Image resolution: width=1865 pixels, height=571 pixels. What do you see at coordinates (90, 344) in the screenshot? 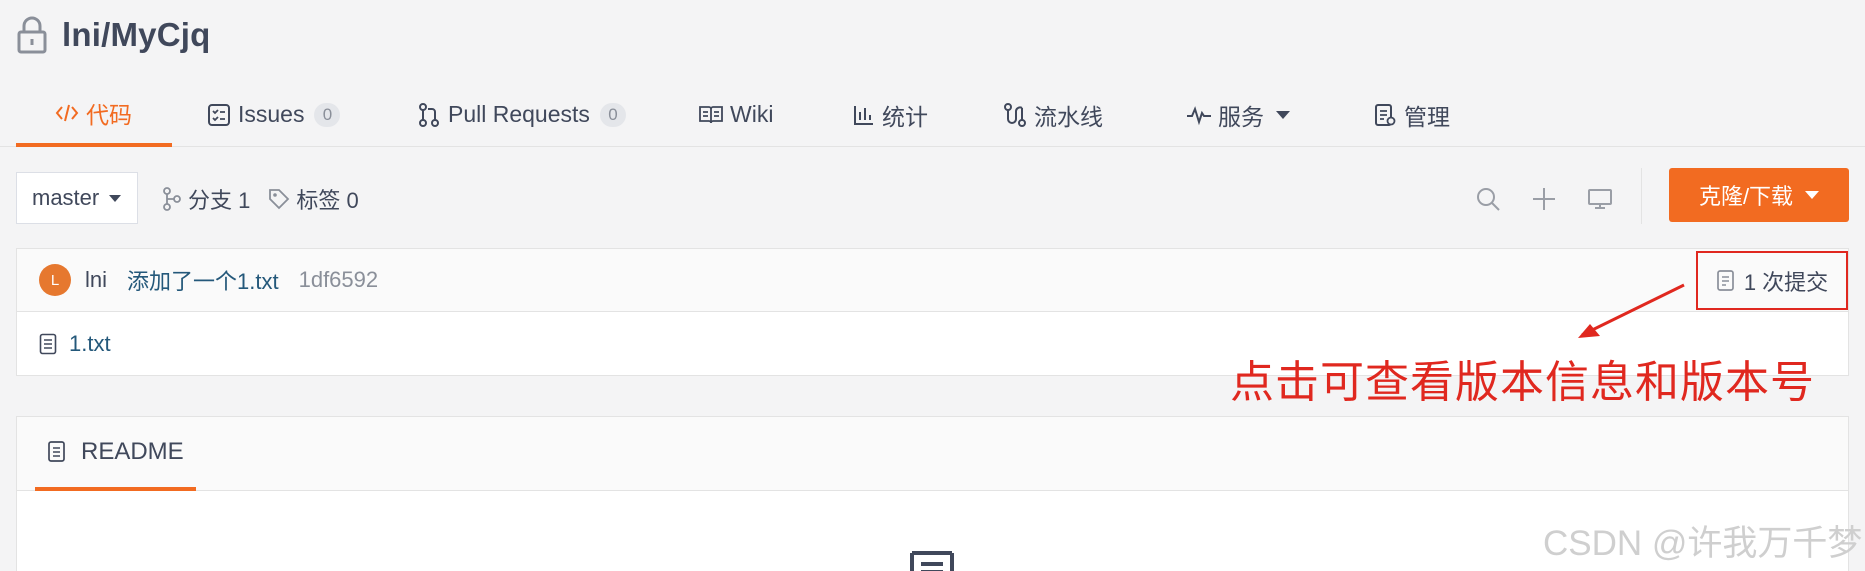
I see `file-name: 1.txt` at bounding box center [90, 344].